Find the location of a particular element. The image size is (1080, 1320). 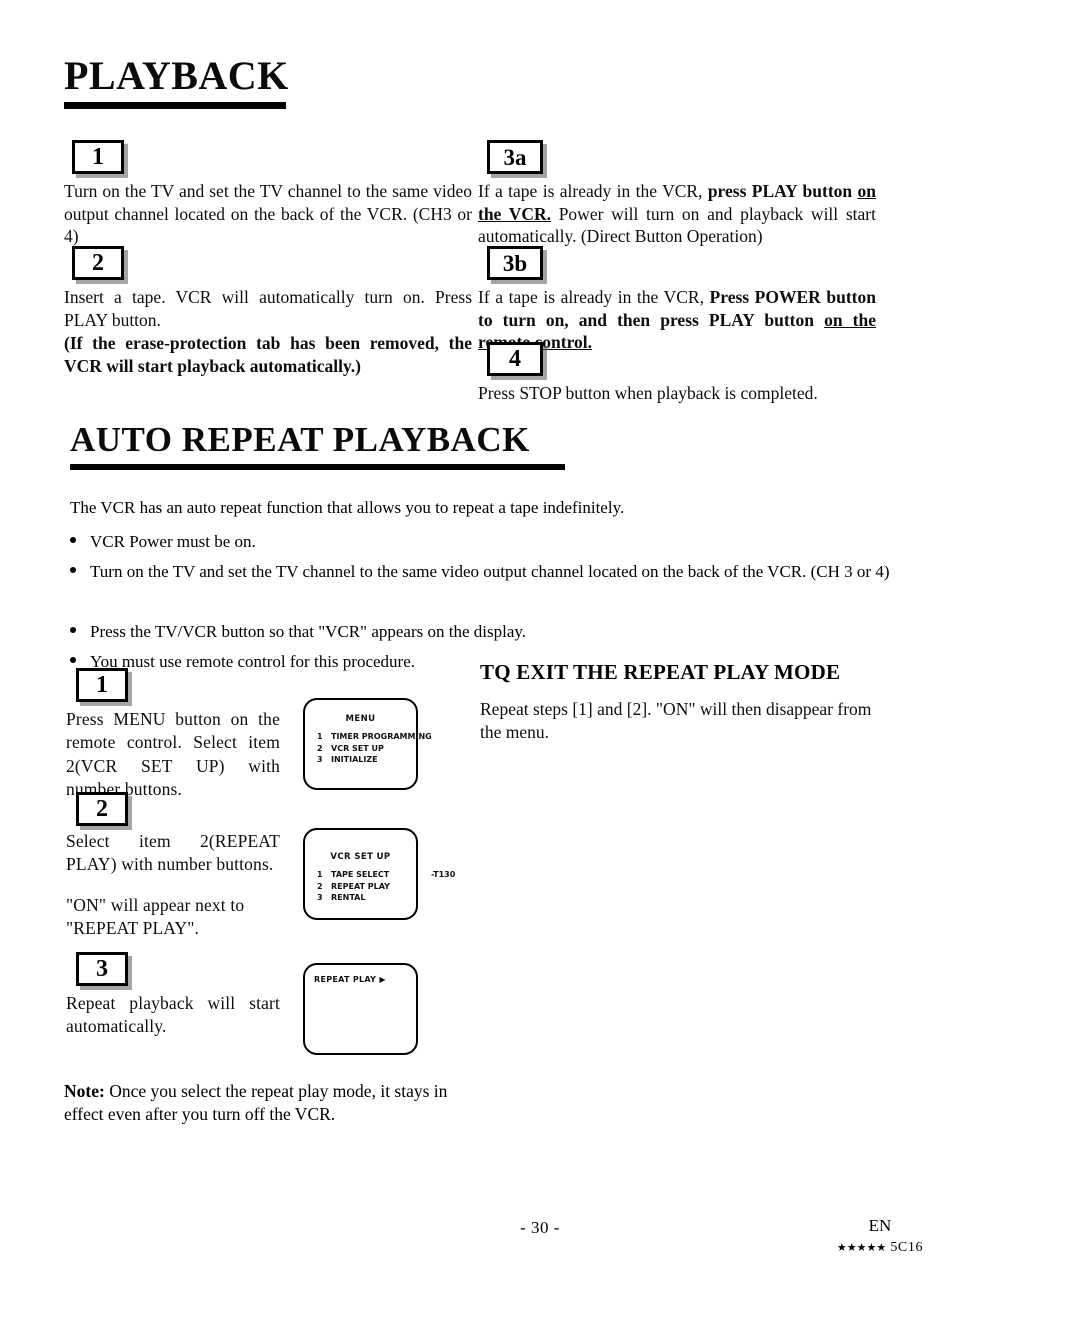

note-label: Note: is located at coordinates (84, 1091).